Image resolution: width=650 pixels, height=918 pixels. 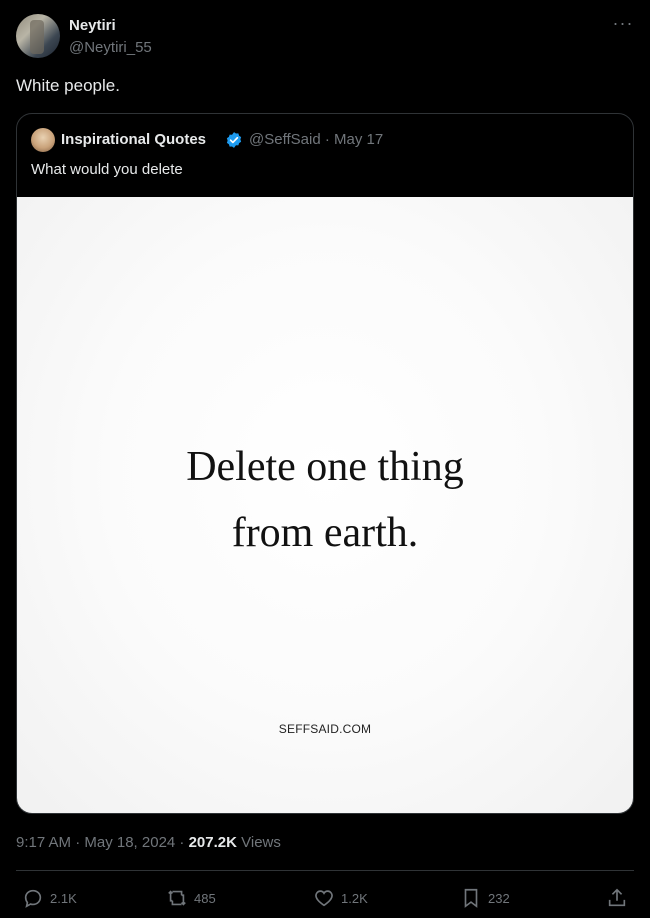 I want to click on reply-count: 2.1K, so click(x=63, y=898).